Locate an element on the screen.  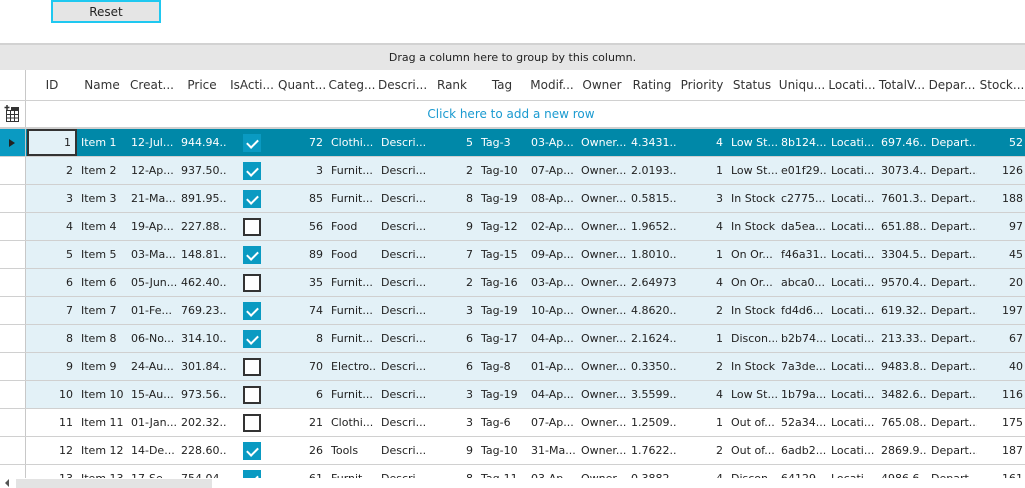
cell-8: 7 is located at coordinates (452, 254).